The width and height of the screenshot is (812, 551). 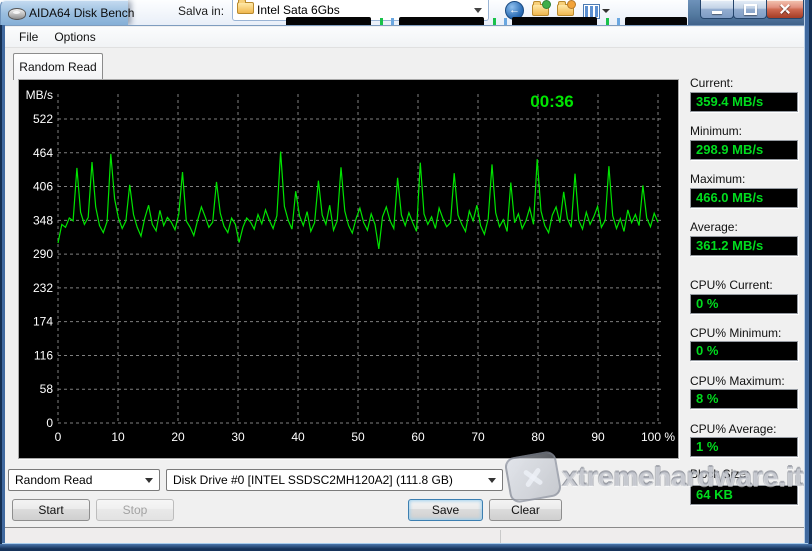 What do you see at coordinates (43, 153) in the screenshot?
I see `y-tick-label: 464` at bounding box center [43, 153].